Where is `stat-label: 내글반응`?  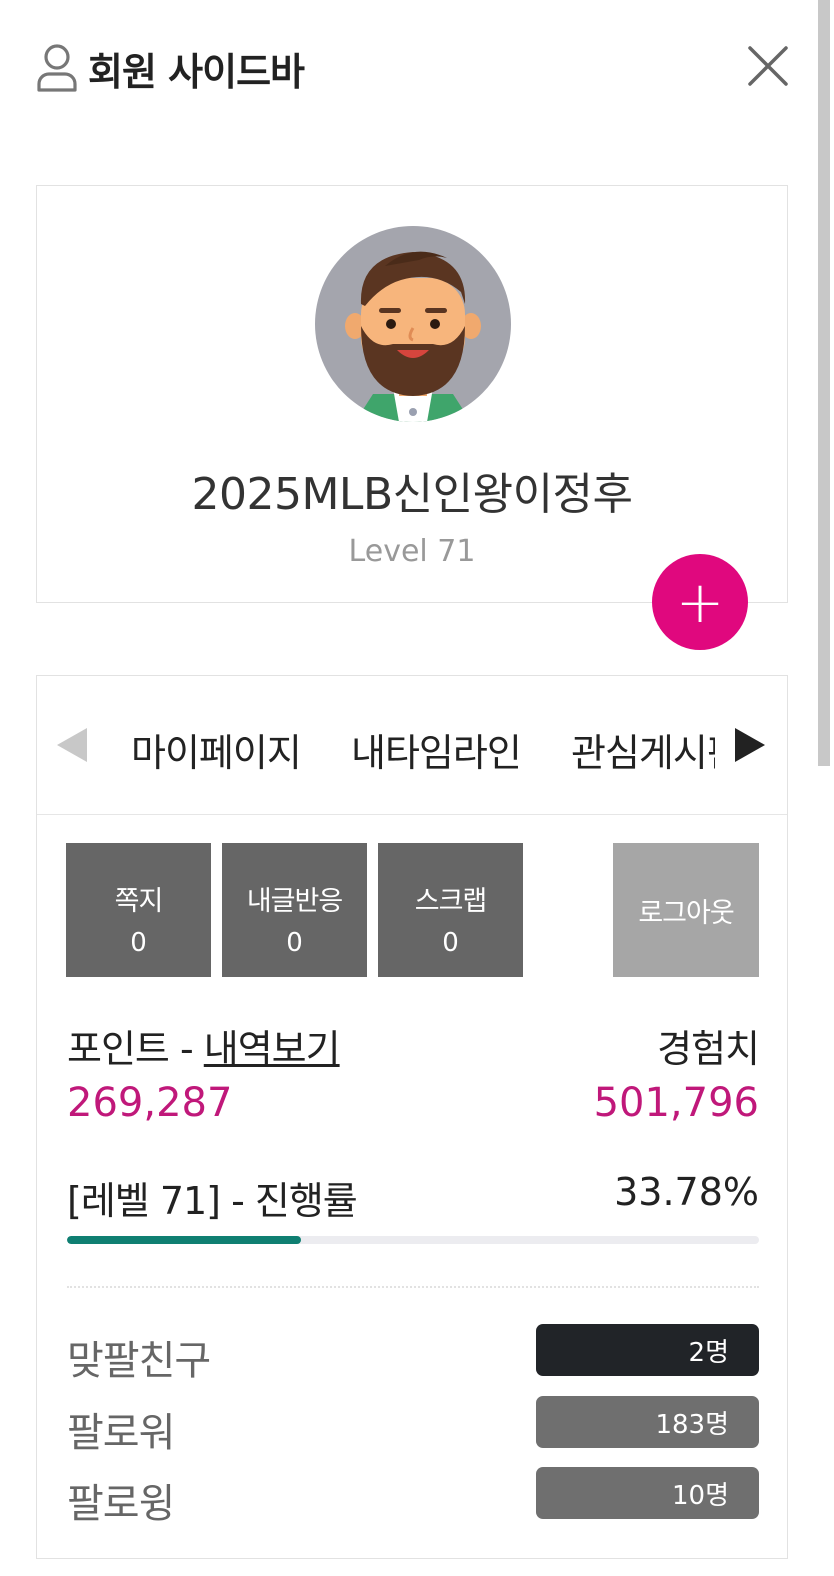 stat-label: 내글반응 is located at coordinates (294, 901).